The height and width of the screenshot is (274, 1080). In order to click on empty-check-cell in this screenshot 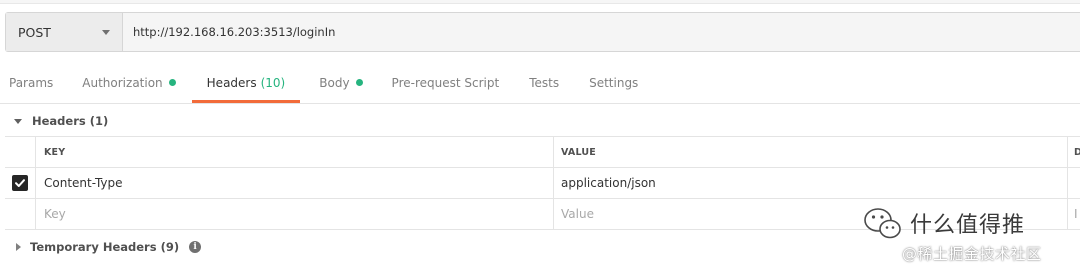, I will do `click(20, 214)`.